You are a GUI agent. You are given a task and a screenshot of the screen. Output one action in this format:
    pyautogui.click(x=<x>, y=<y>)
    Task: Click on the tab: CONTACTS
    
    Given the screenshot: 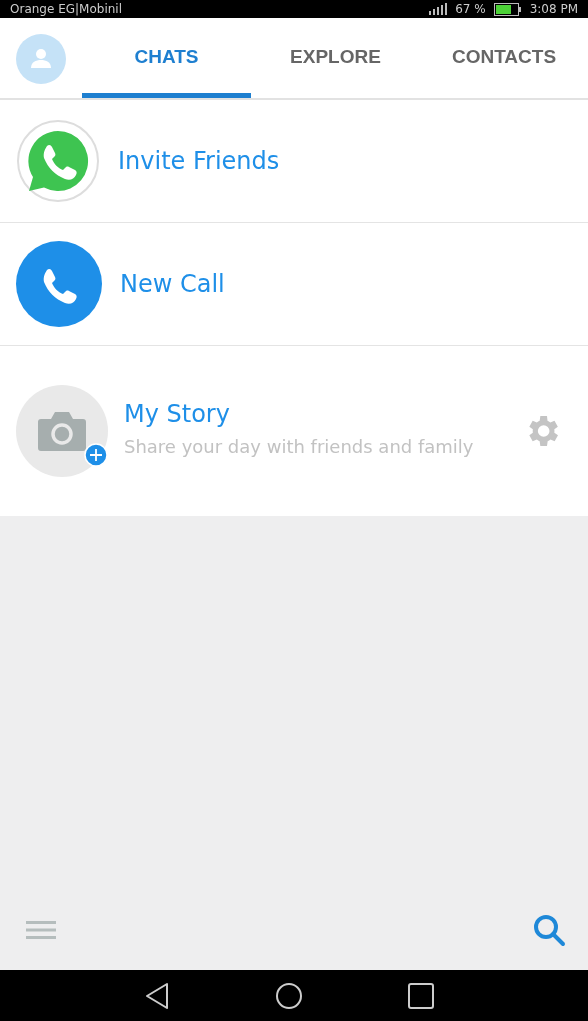 What is the action you would take?
    pyautogui.click(x=504, y=58)
    